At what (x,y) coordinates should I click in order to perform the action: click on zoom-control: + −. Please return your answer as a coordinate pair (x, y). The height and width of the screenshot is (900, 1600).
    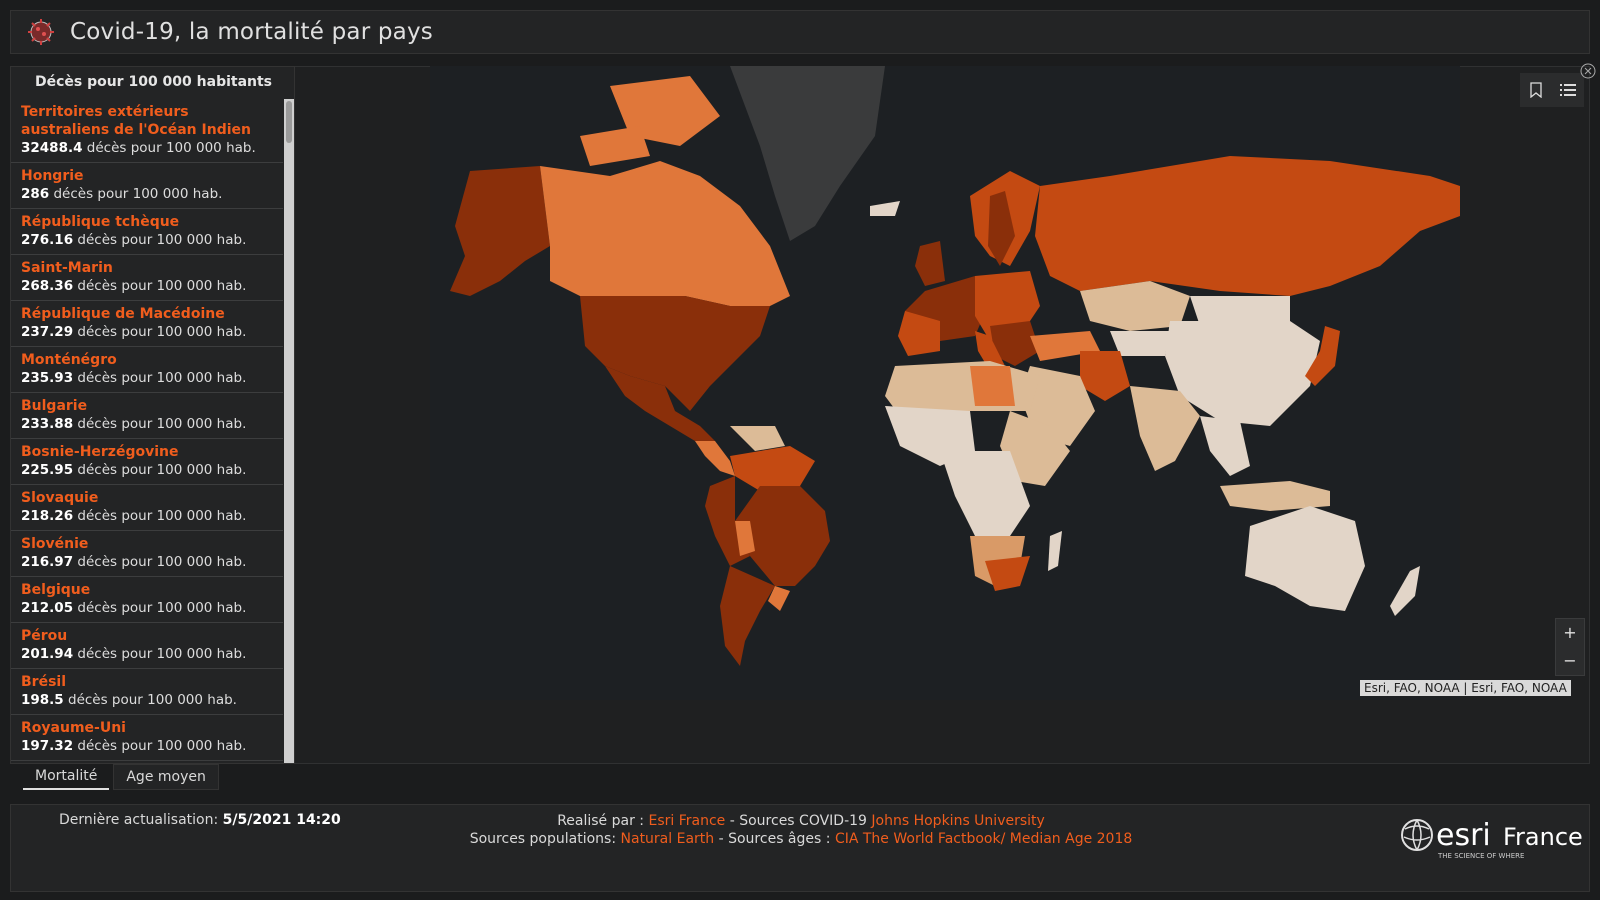
    Looking at the image, I should click on (1570, 647).